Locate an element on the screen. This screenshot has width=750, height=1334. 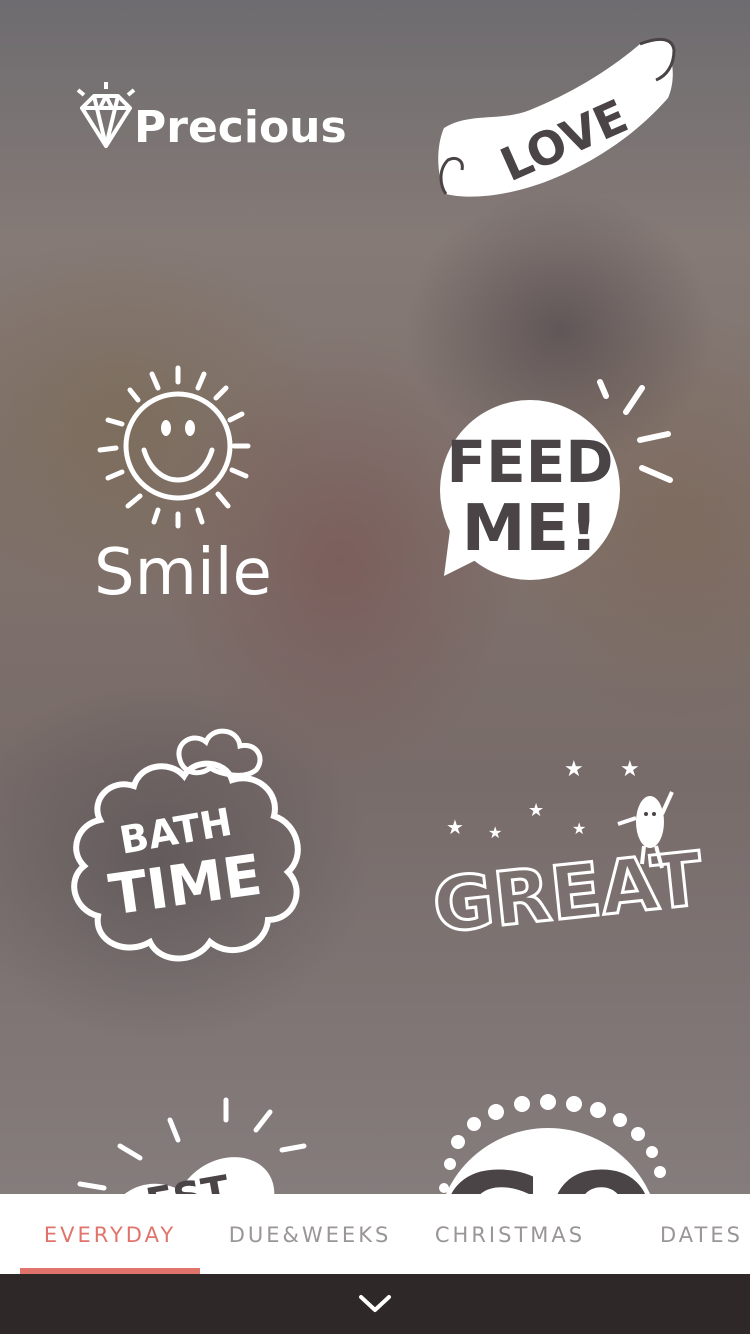
sticker-precious: Precious is located at coordinates (203, 130).